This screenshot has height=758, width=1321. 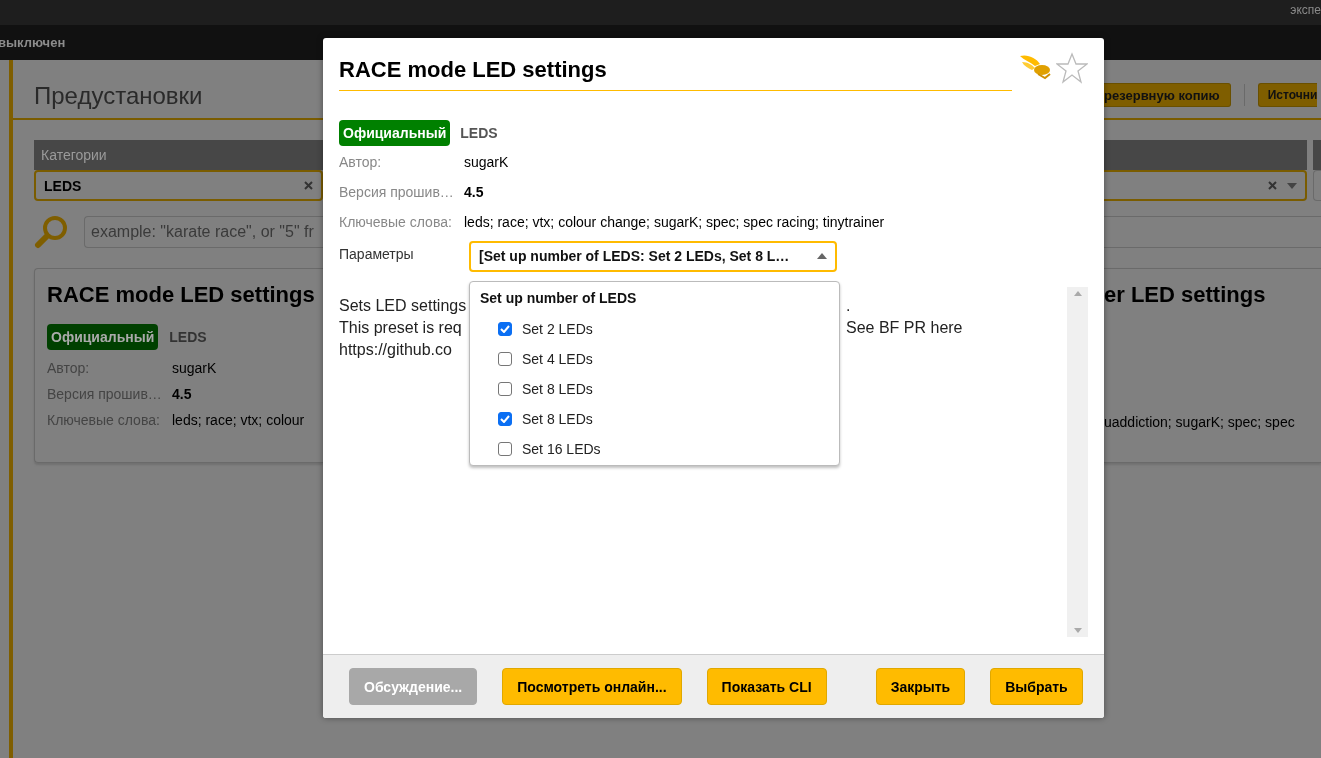 I want to click on option-label: Set 4 LEDs, so click(x=557, y=359).